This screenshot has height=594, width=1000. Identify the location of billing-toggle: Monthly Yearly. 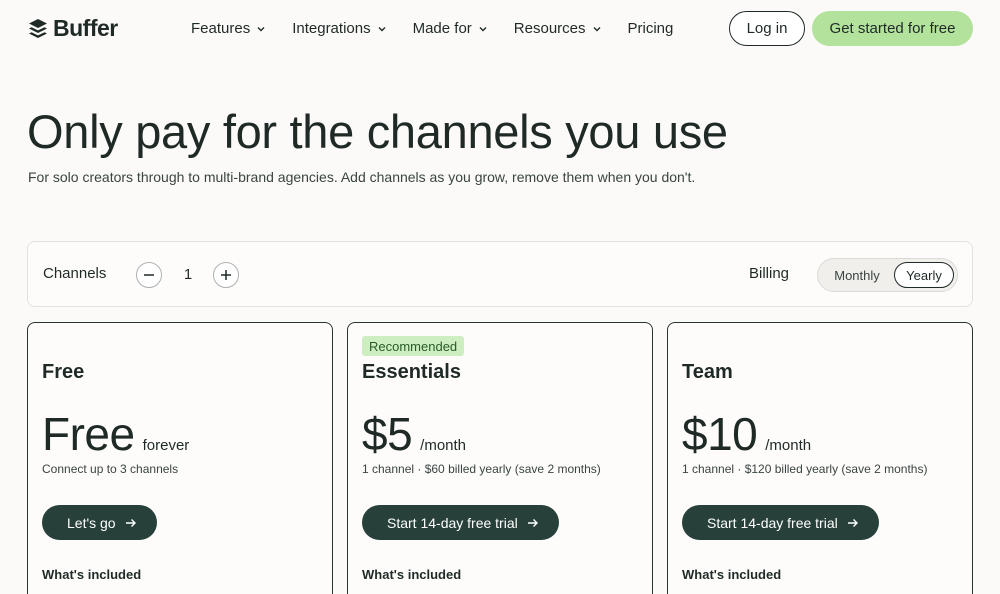
(887, 275).